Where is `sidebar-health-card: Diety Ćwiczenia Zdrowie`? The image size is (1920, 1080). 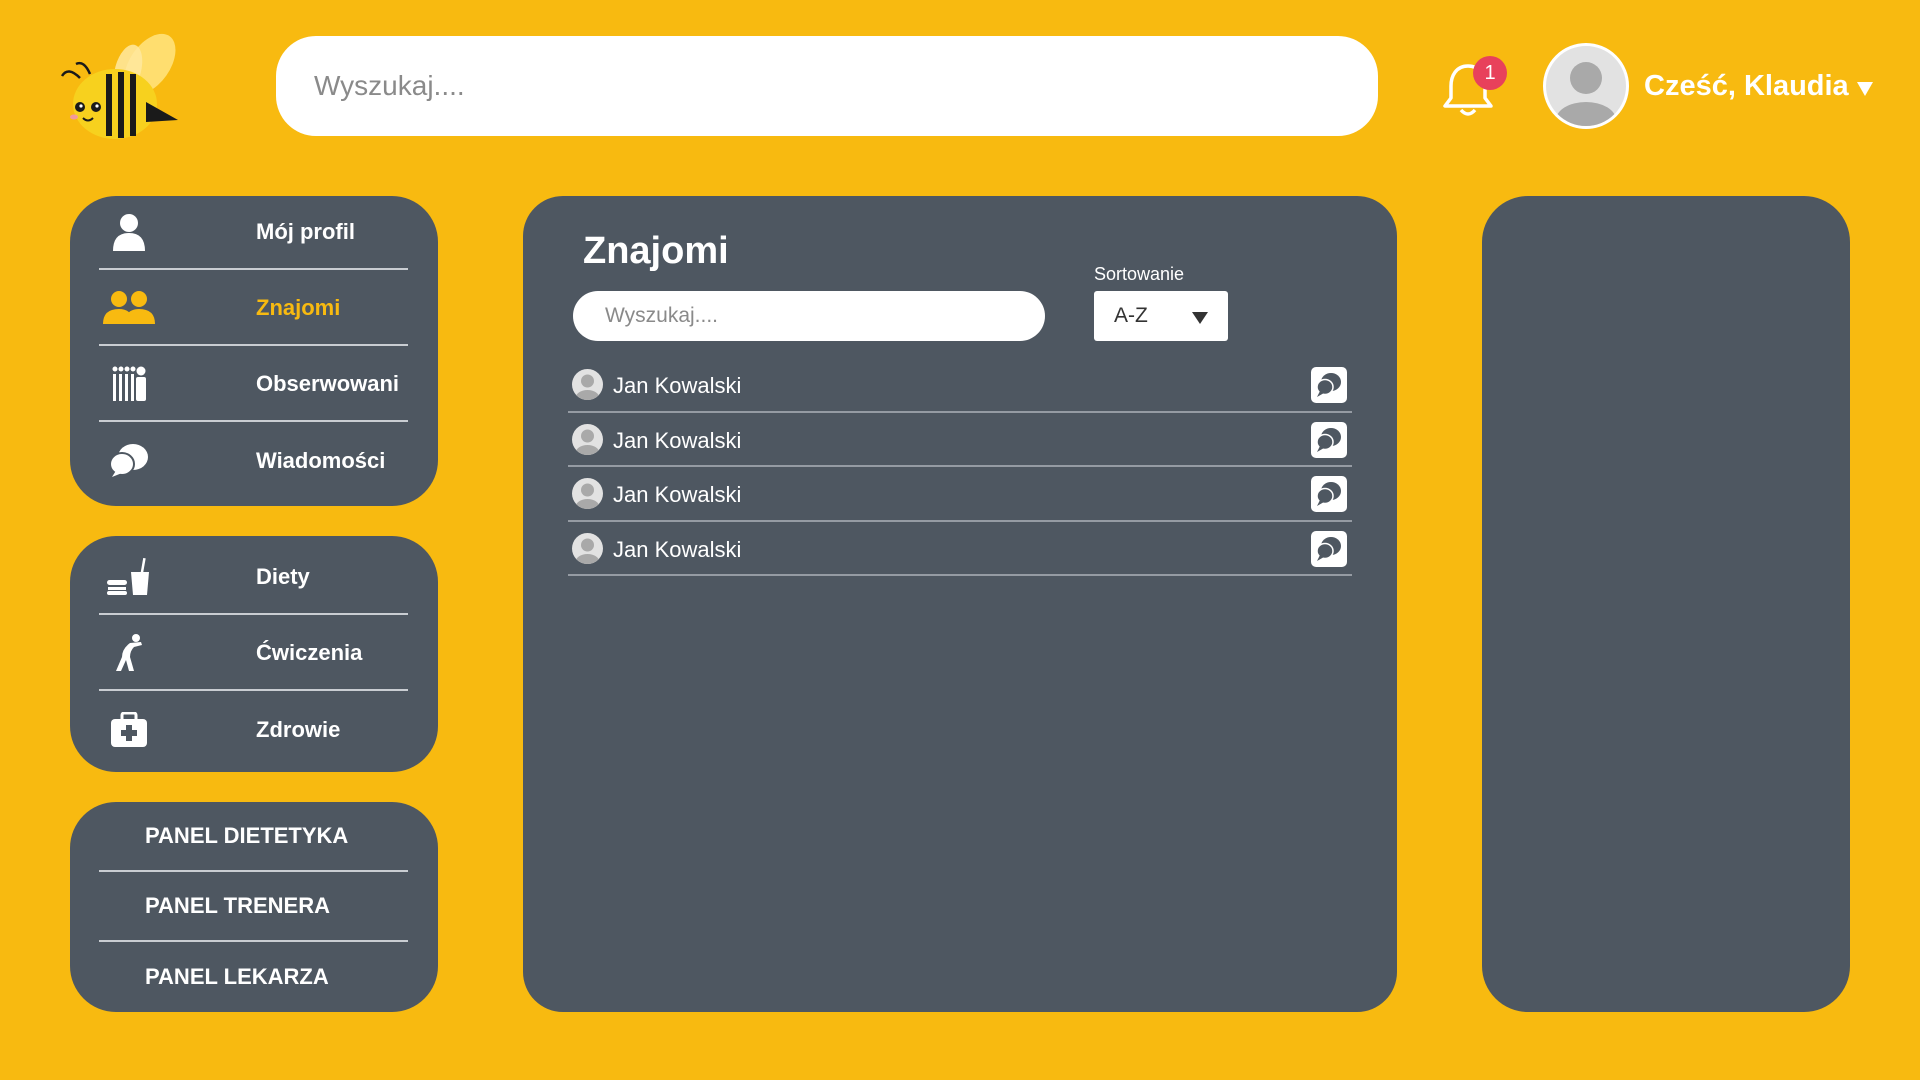
sidebar-health-card: Diety Ćwiczenia Zdrowie is located at coordinates (254, 654).